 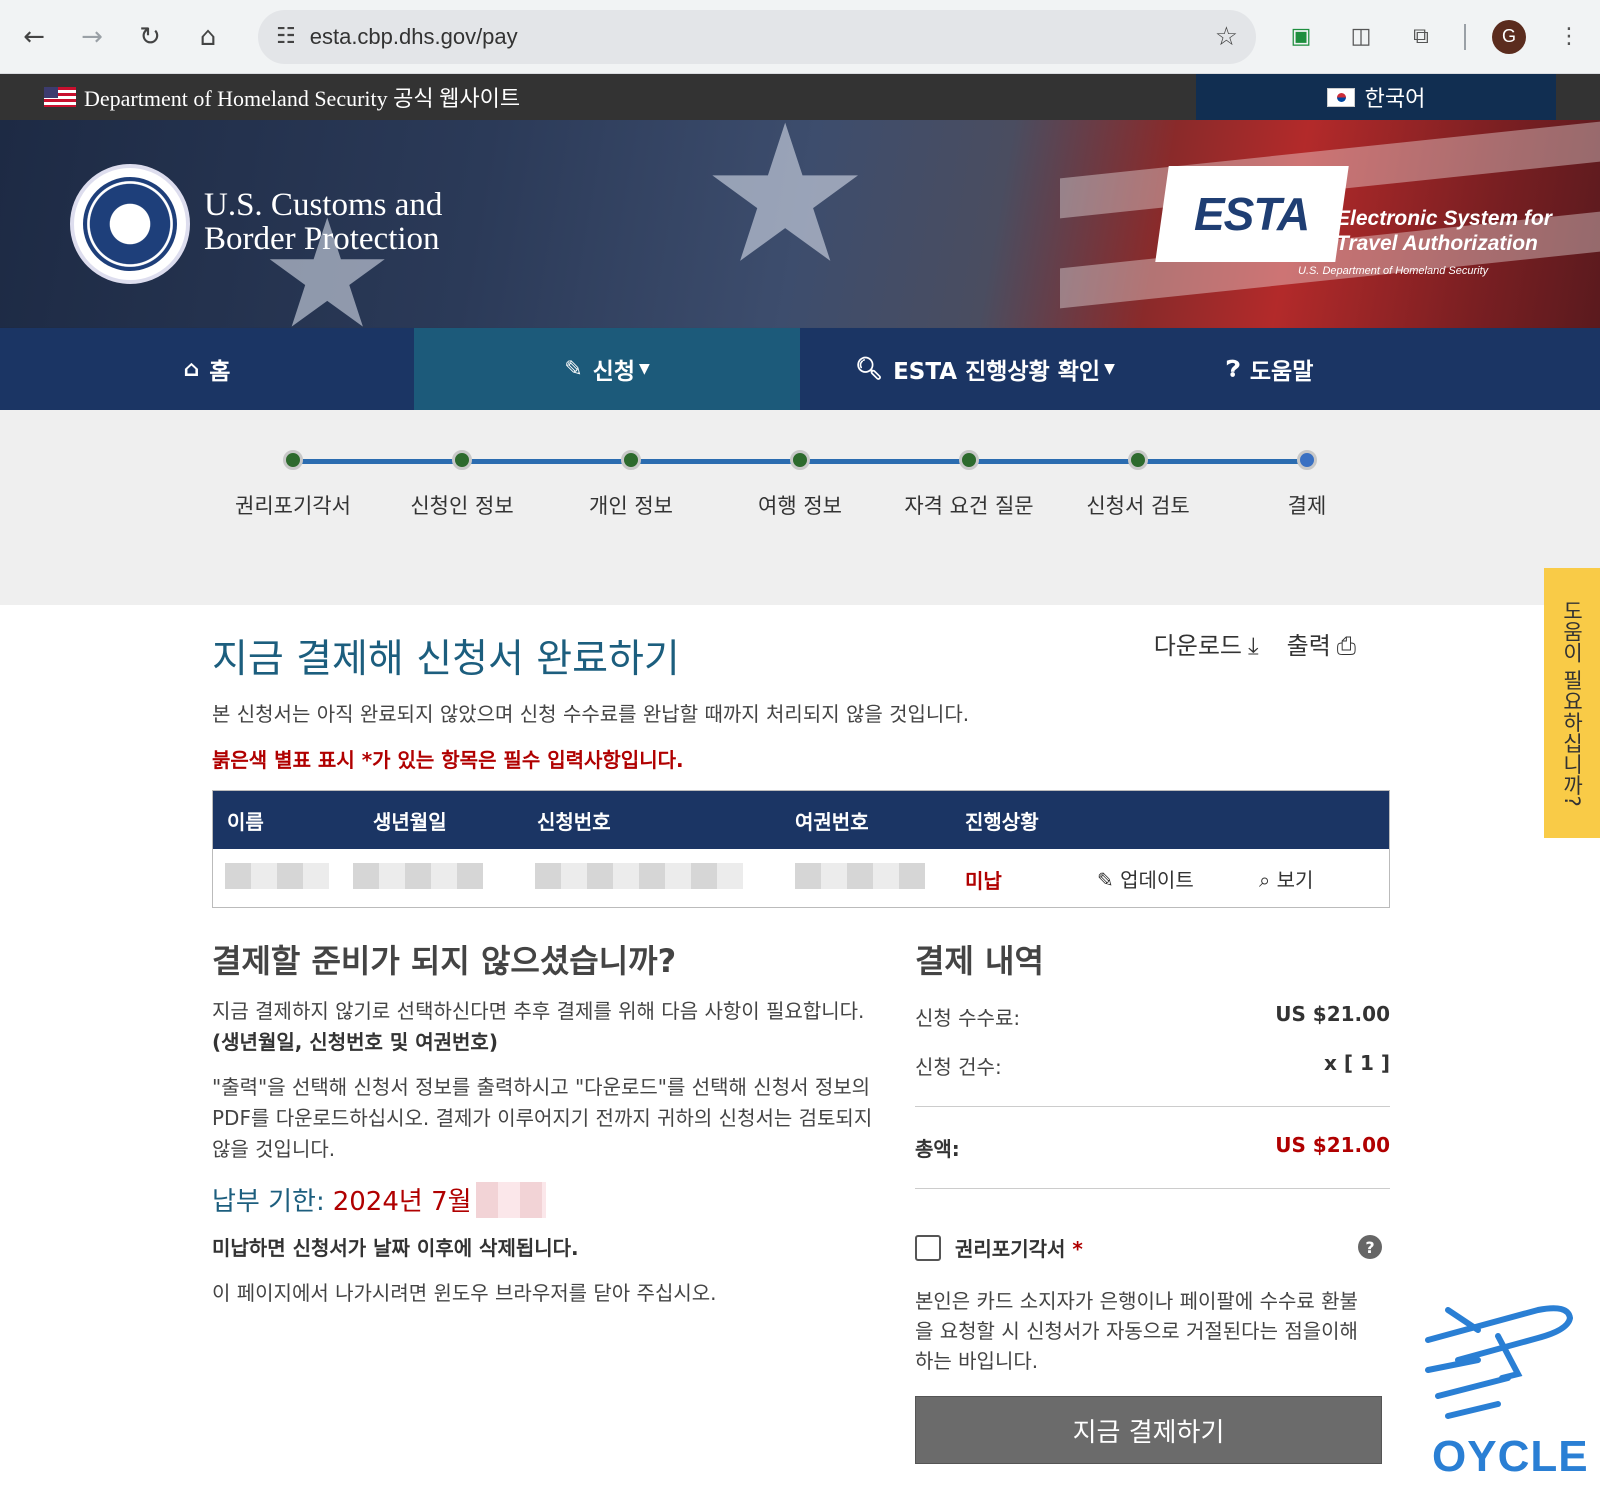 What do you see at coordinates (869, 369) in the screenshot?
I see `search-icon: 🔍︎` at bounding box center [869, 369].